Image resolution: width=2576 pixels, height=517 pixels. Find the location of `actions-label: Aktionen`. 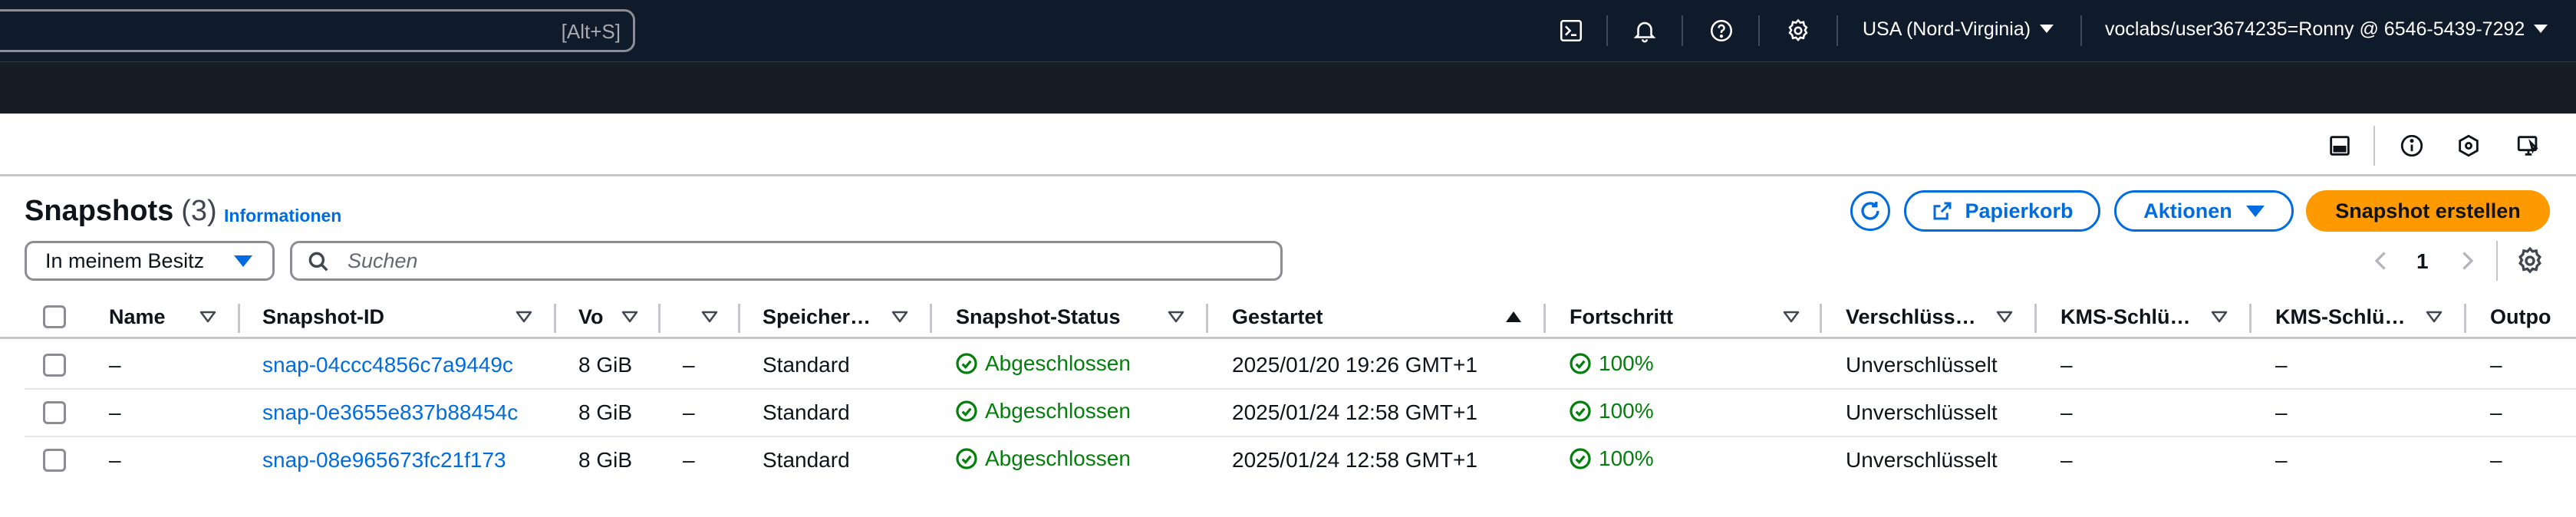

actions-label: Aktionen is located at coordinates (2187, 211).